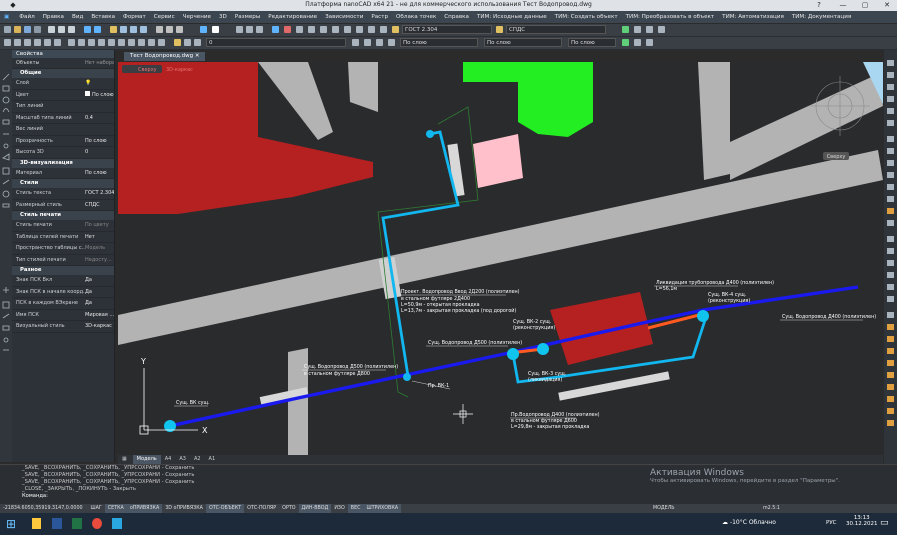  I want to click on lineweight-select: По слою, so click(592, 42).